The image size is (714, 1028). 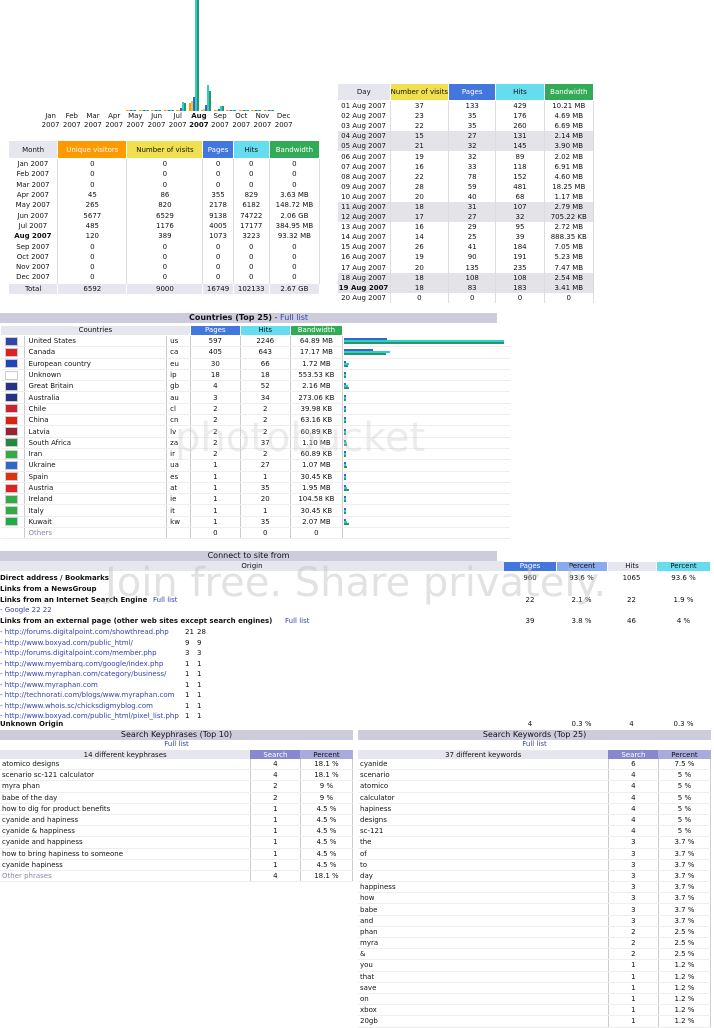 What do you see at coordinates (317, 454) in the screenshot?
I see `country-bandwidth: 60.89 KB` at bounding box center [317, 454].